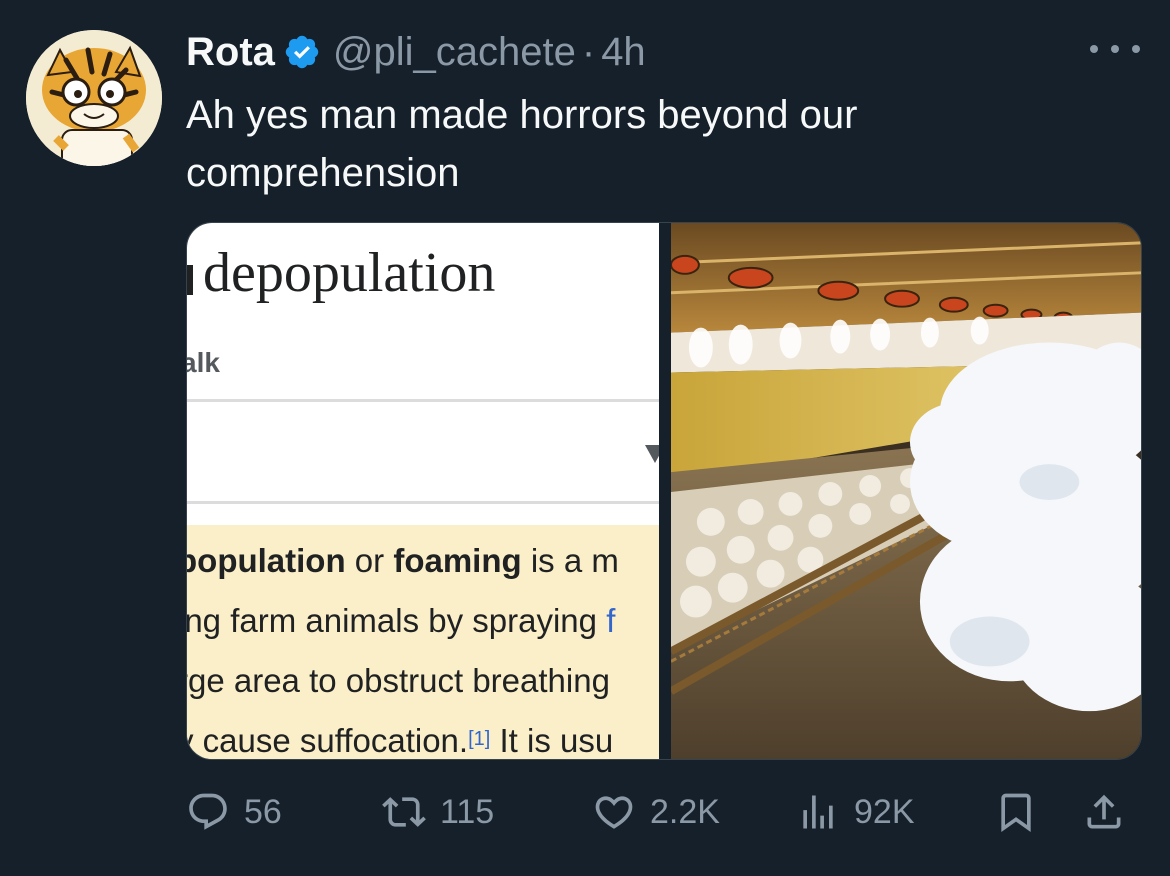  I want to click on retweet-count: 115, so click(467, 811).